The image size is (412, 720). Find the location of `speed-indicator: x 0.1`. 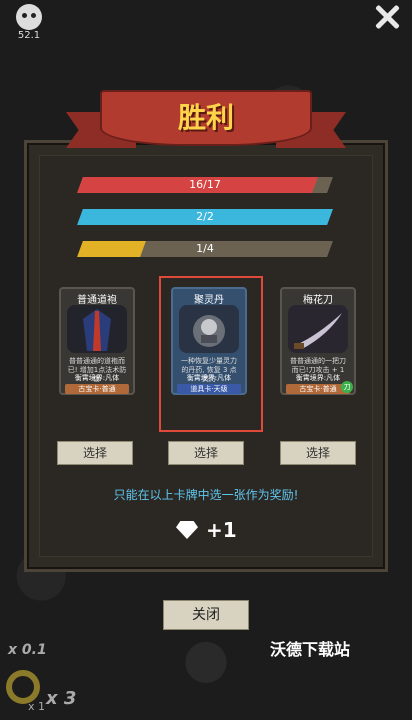

speed-indicator: x 0.1 is located at coordinates (27, 650).